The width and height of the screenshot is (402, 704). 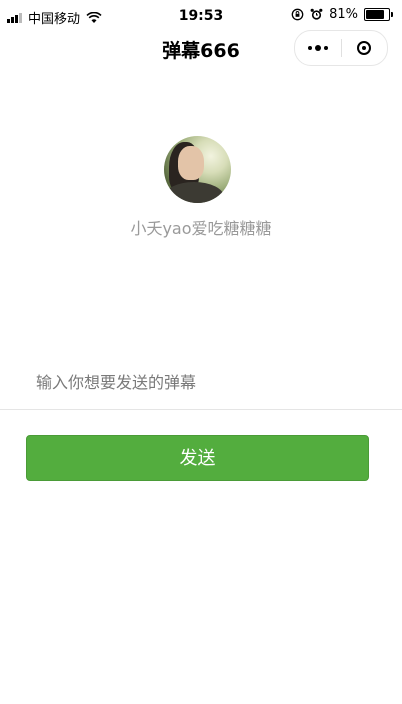 I want to click on avatar-face, so click(x=191, y=163).